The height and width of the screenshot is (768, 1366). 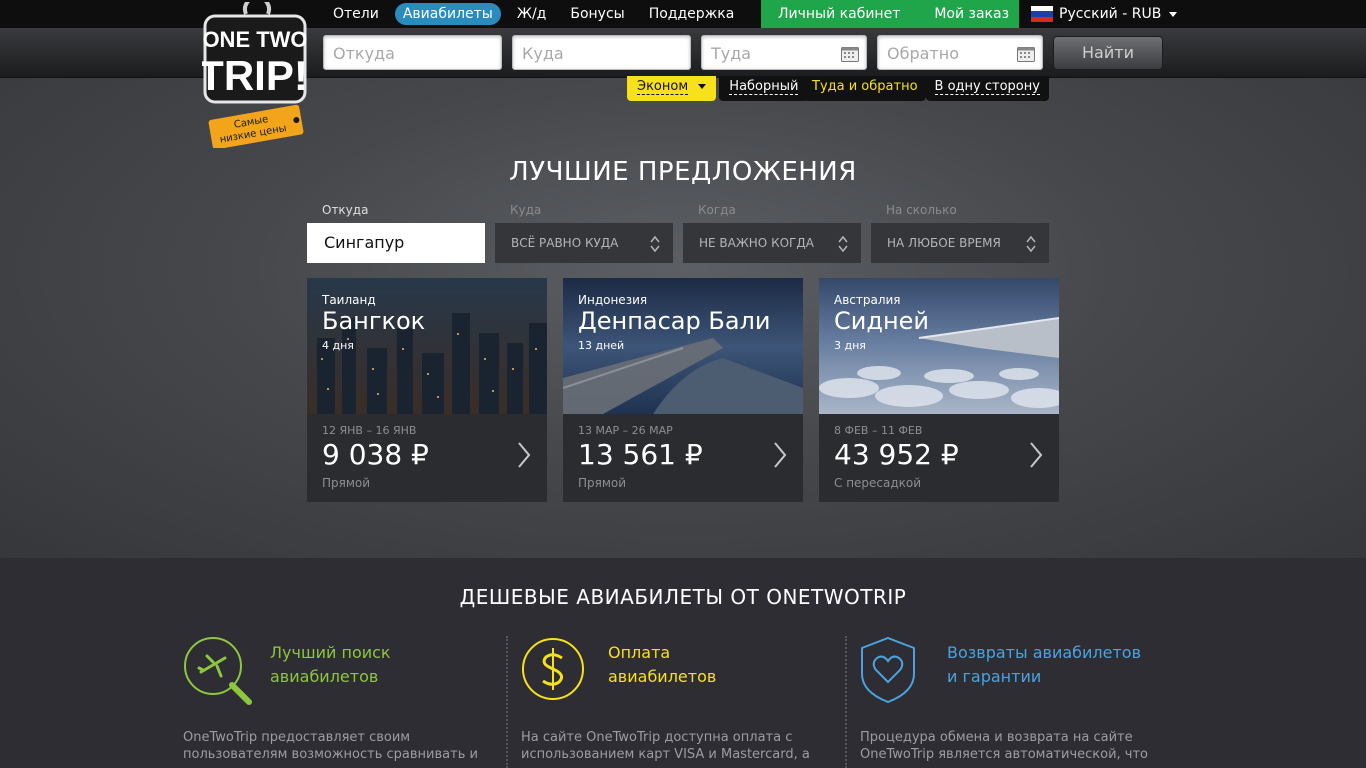 What do you see at coordinates (882, 321) in the screenshot?
I see `offer-city: Сидней` at bounding box center [882, 321].